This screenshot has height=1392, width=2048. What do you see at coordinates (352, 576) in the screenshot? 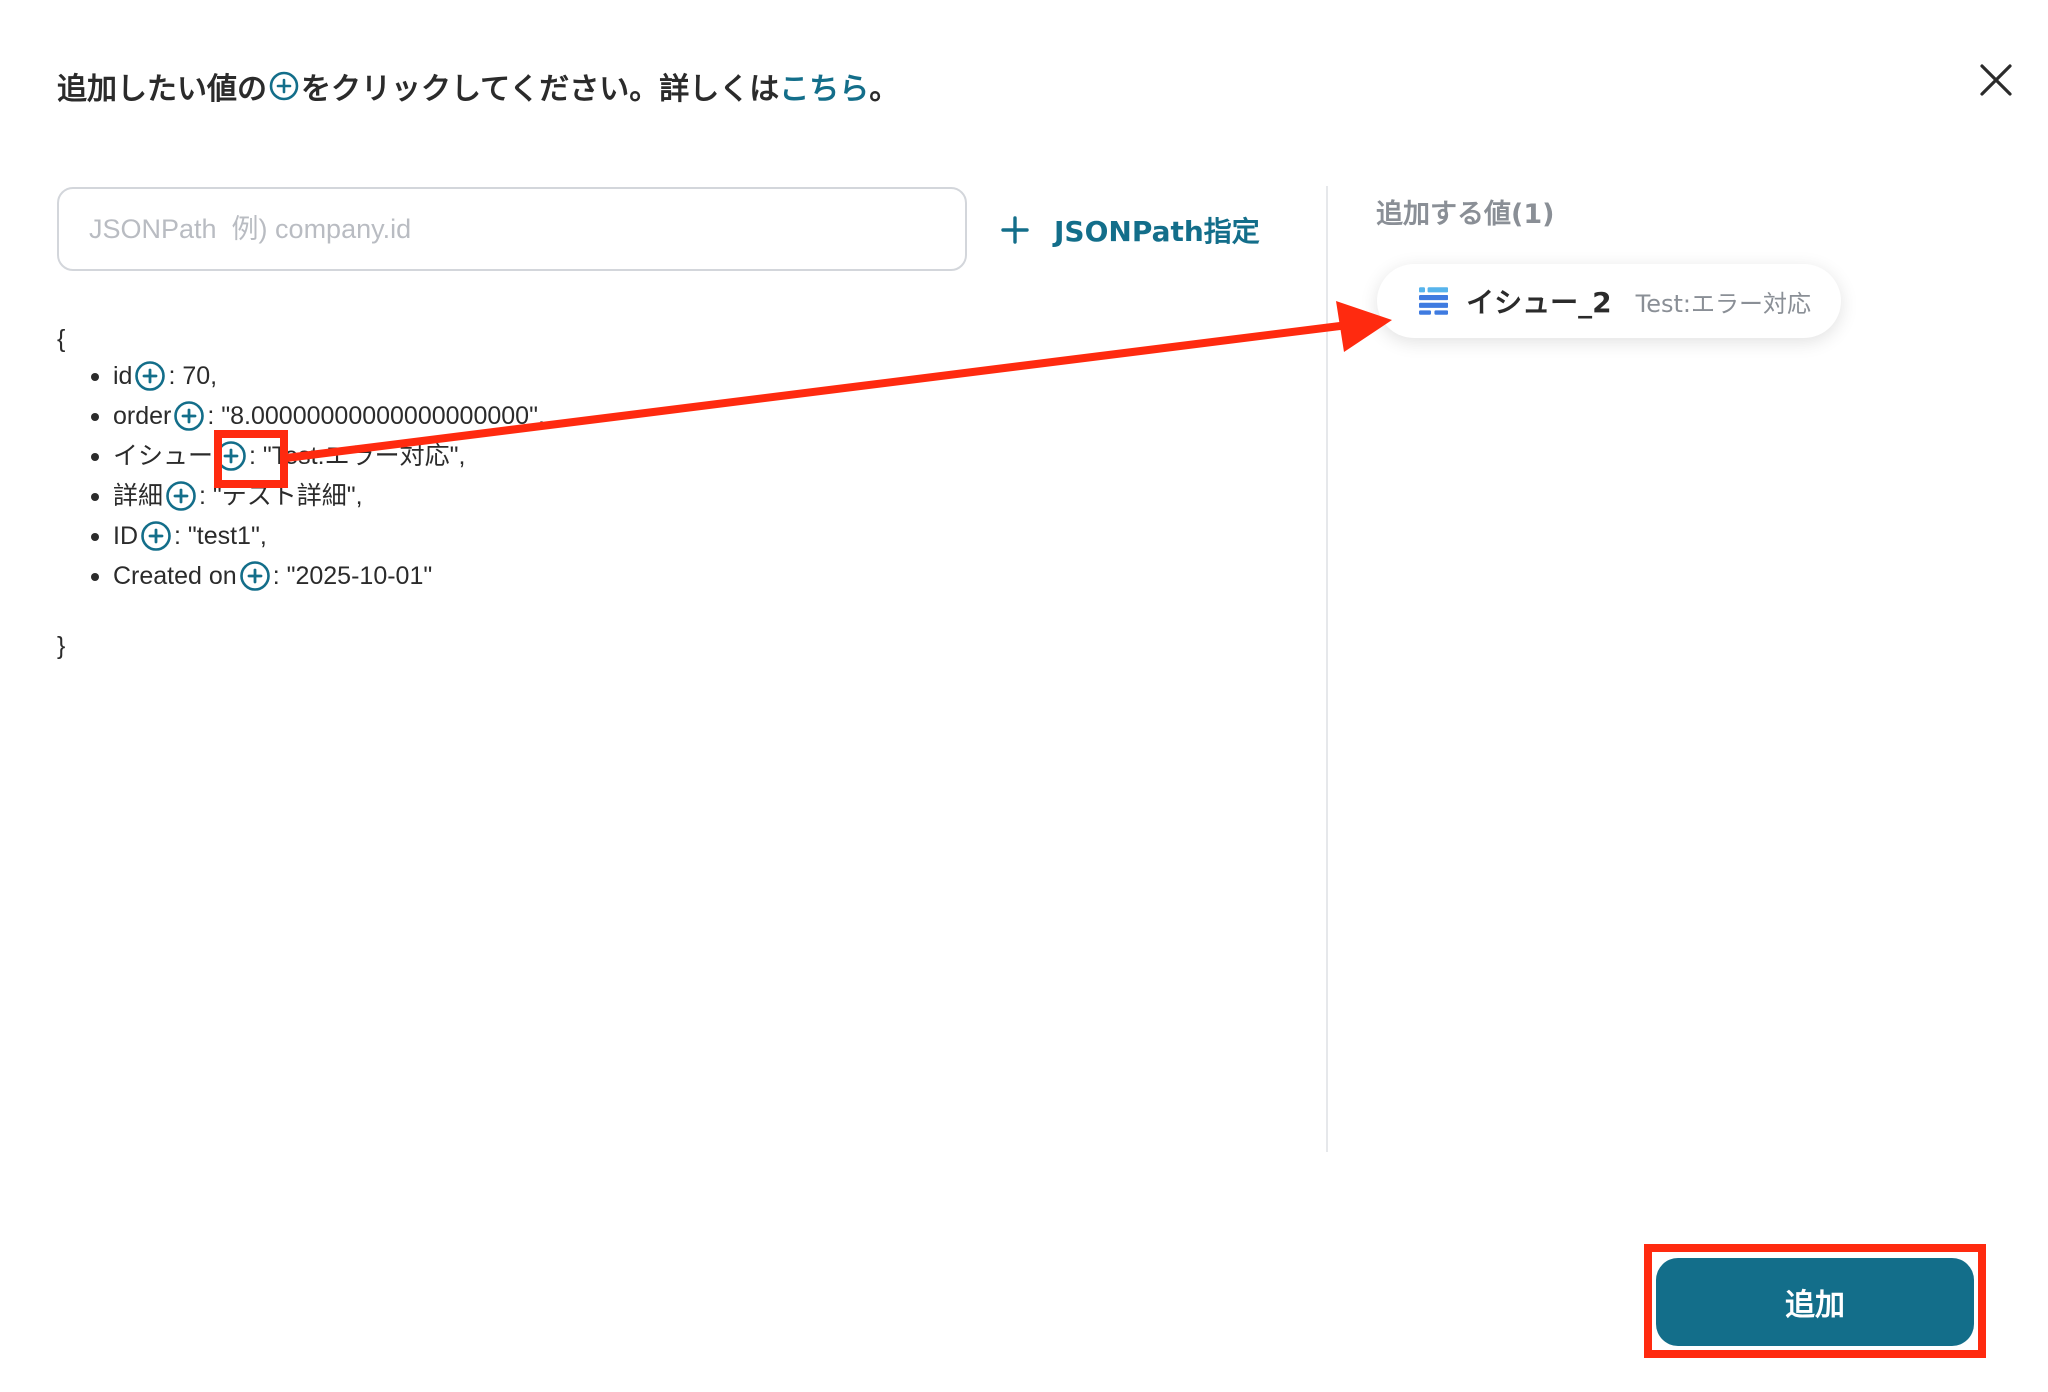
I see `json-value: : "2025-10-01"` at bounding box center [352, 576].